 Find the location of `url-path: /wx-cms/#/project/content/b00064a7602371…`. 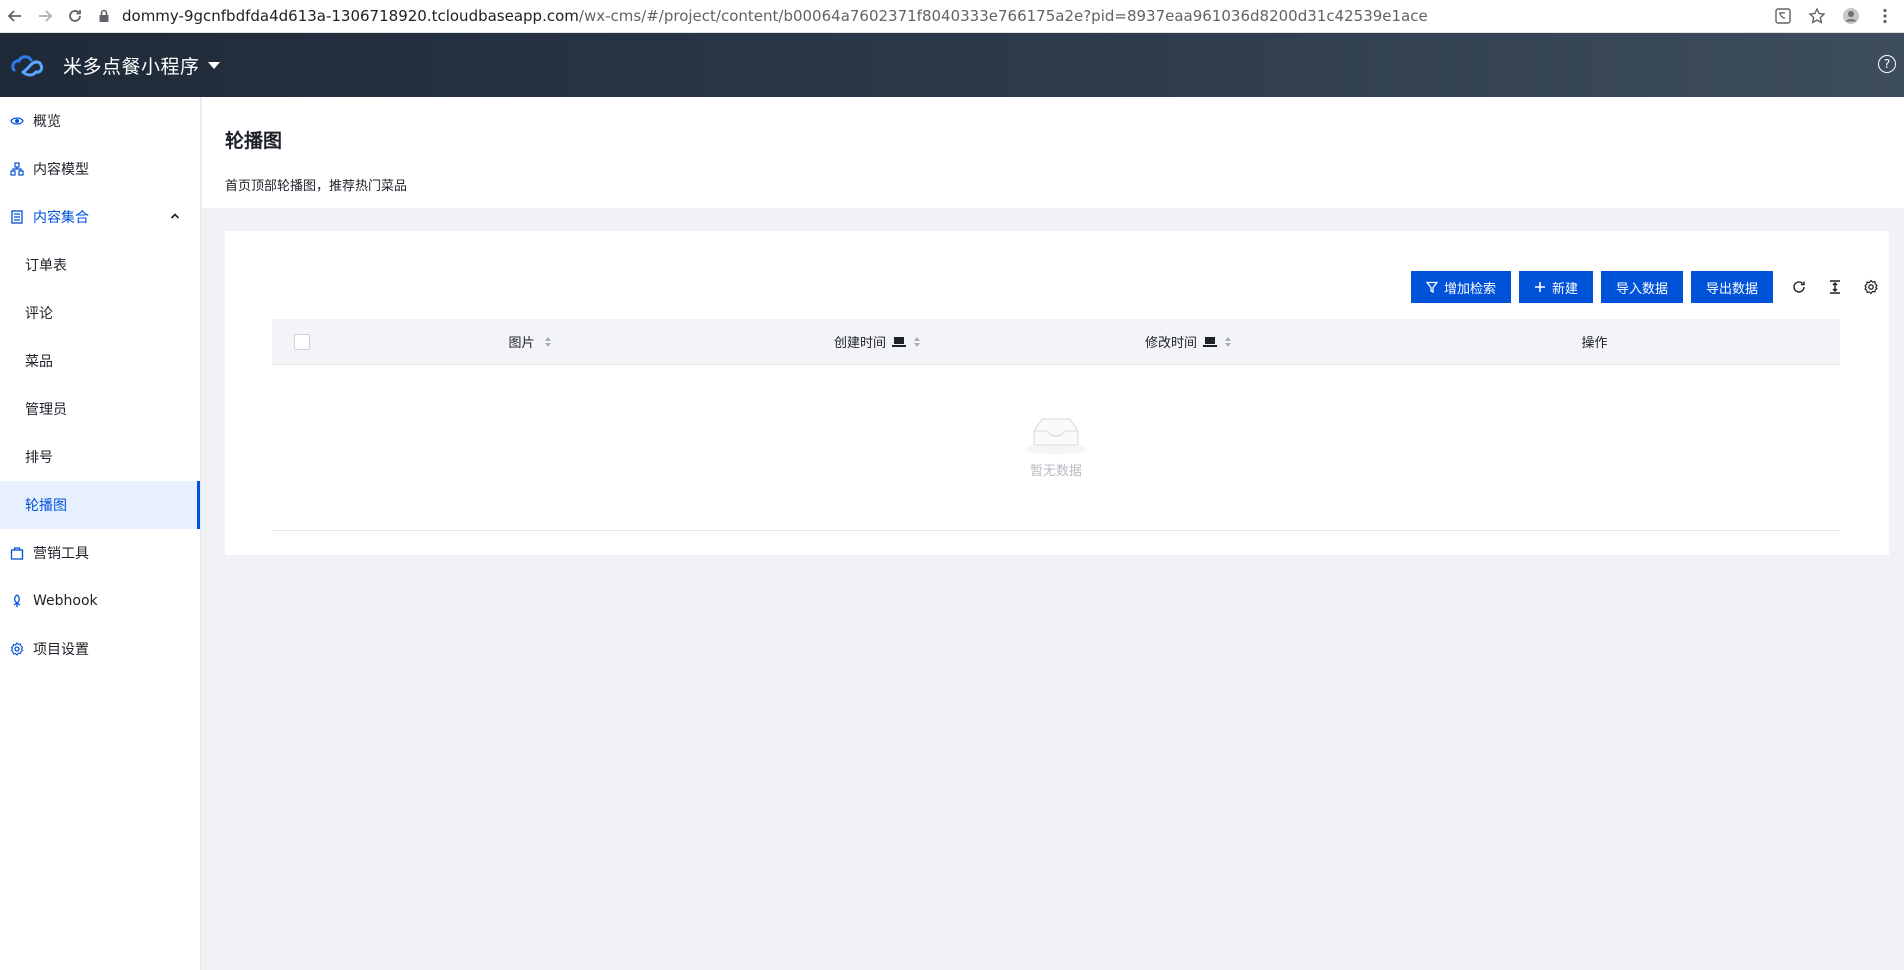

url-path: /wx-cms/#/project/content/b00064a7602371… is located at coordinates (1003, 16).